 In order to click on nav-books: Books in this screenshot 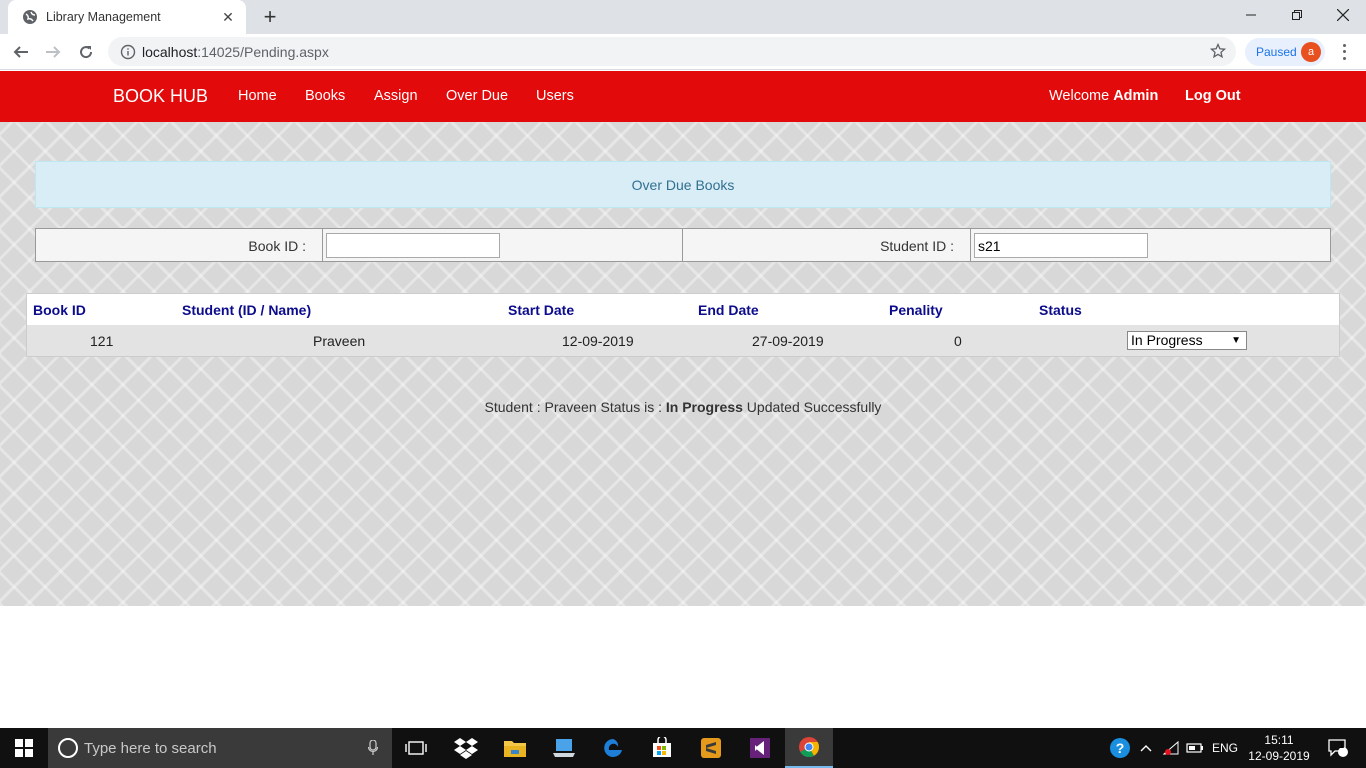, I will do `click(325, 96)`.